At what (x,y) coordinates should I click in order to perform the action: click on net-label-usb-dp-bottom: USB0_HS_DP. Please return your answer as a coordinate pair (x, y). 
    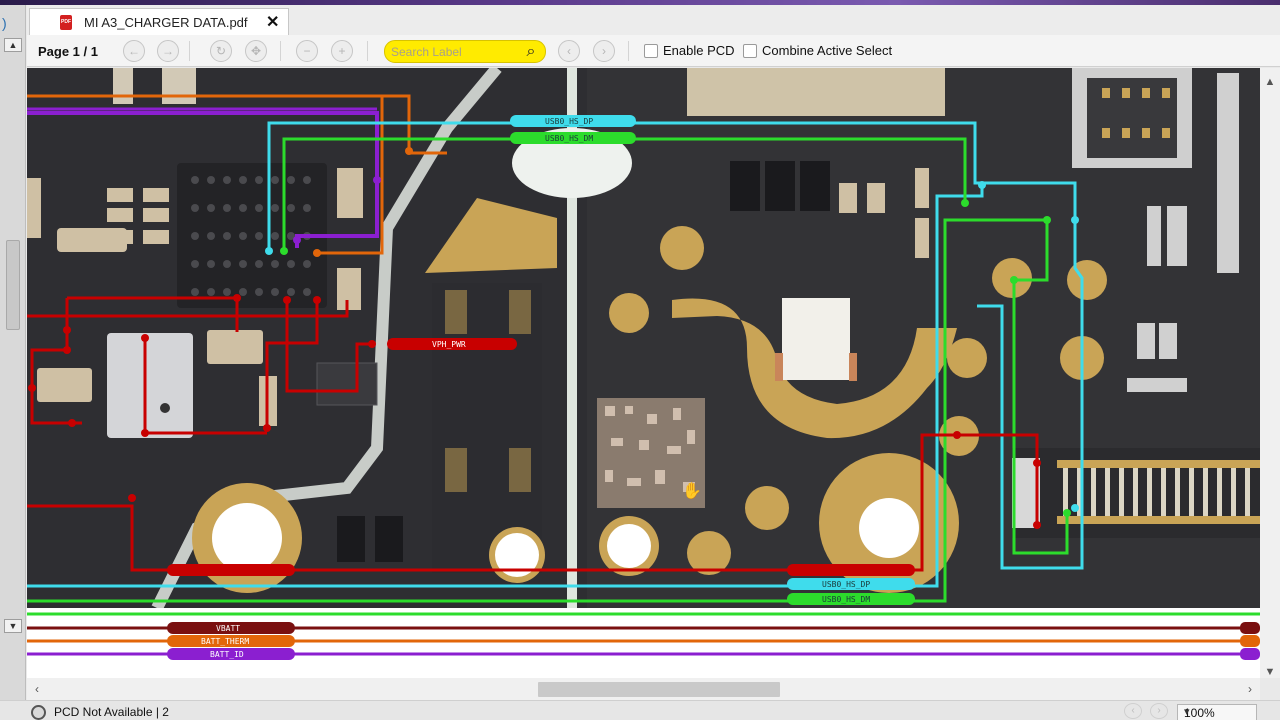
    Looking at the image, I should click on (846, 584).